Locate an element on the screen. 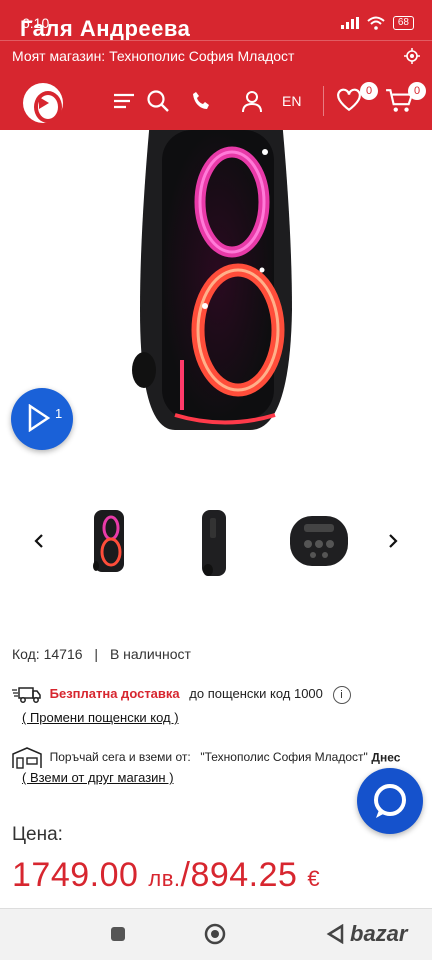 The height and width of the screenshot is (960, 432). thumbnail-front is located at coordinates (109, 542).